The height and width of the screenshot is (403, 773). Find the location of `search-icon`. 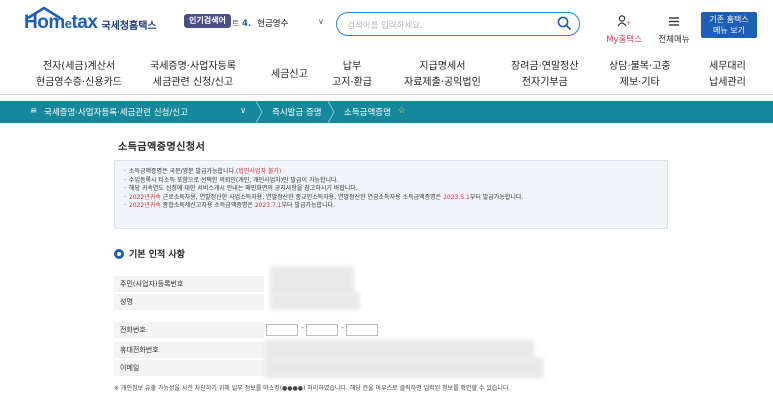

search-icon is located at coordinates (564, 23).